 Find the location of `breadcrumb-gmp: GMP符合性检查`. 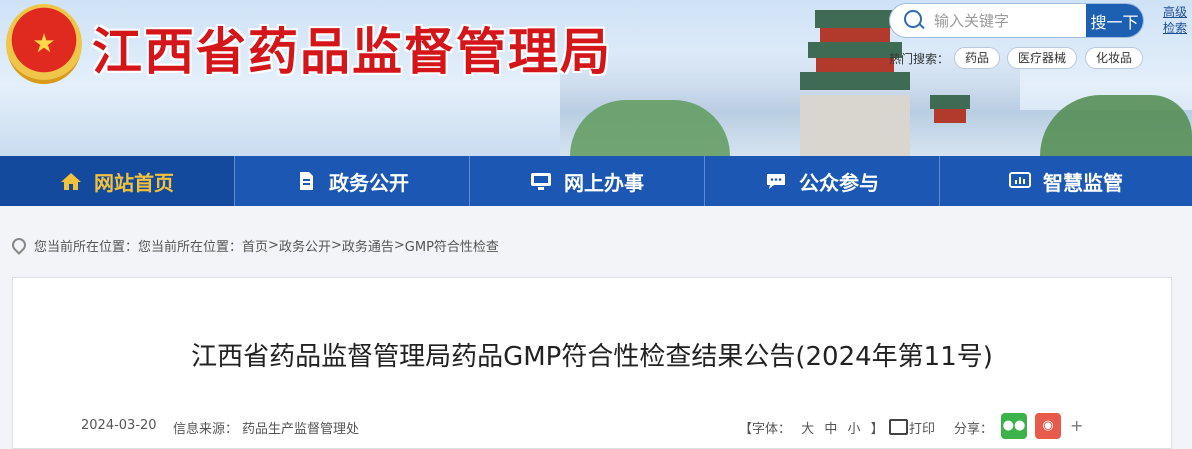

breadcrumb-gmp: GMP符合性检查 is located at coordinates (452, 245).